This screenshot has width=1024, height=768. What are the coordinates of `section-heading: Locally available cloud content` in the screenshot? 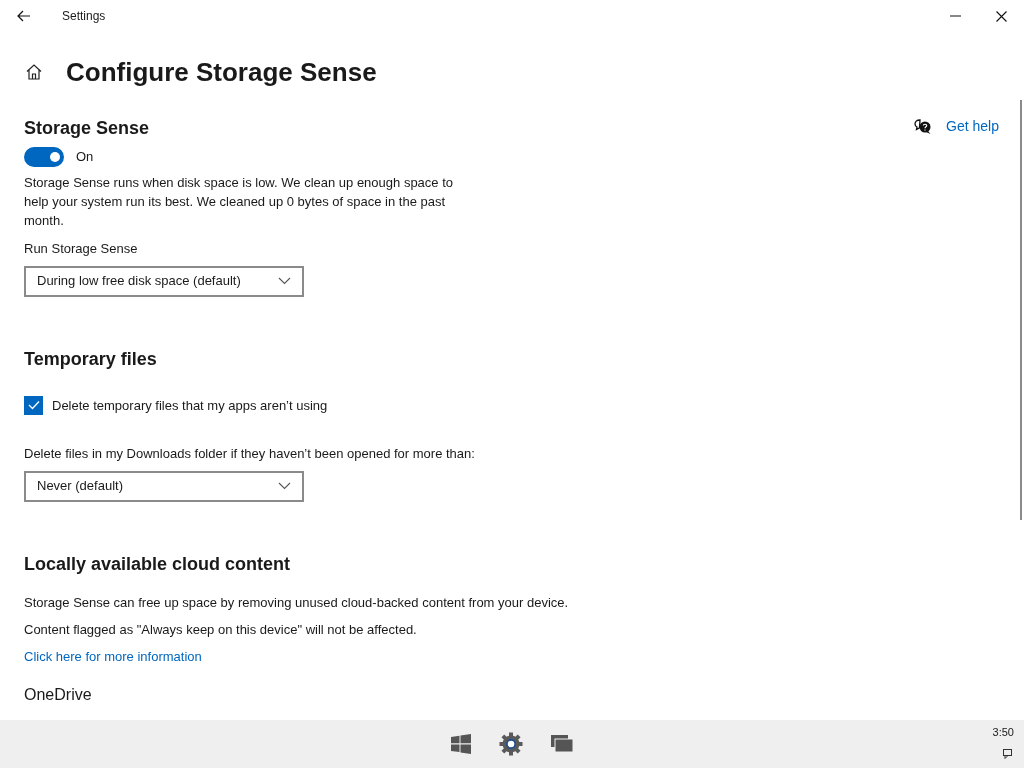 It's located at (158, 564).